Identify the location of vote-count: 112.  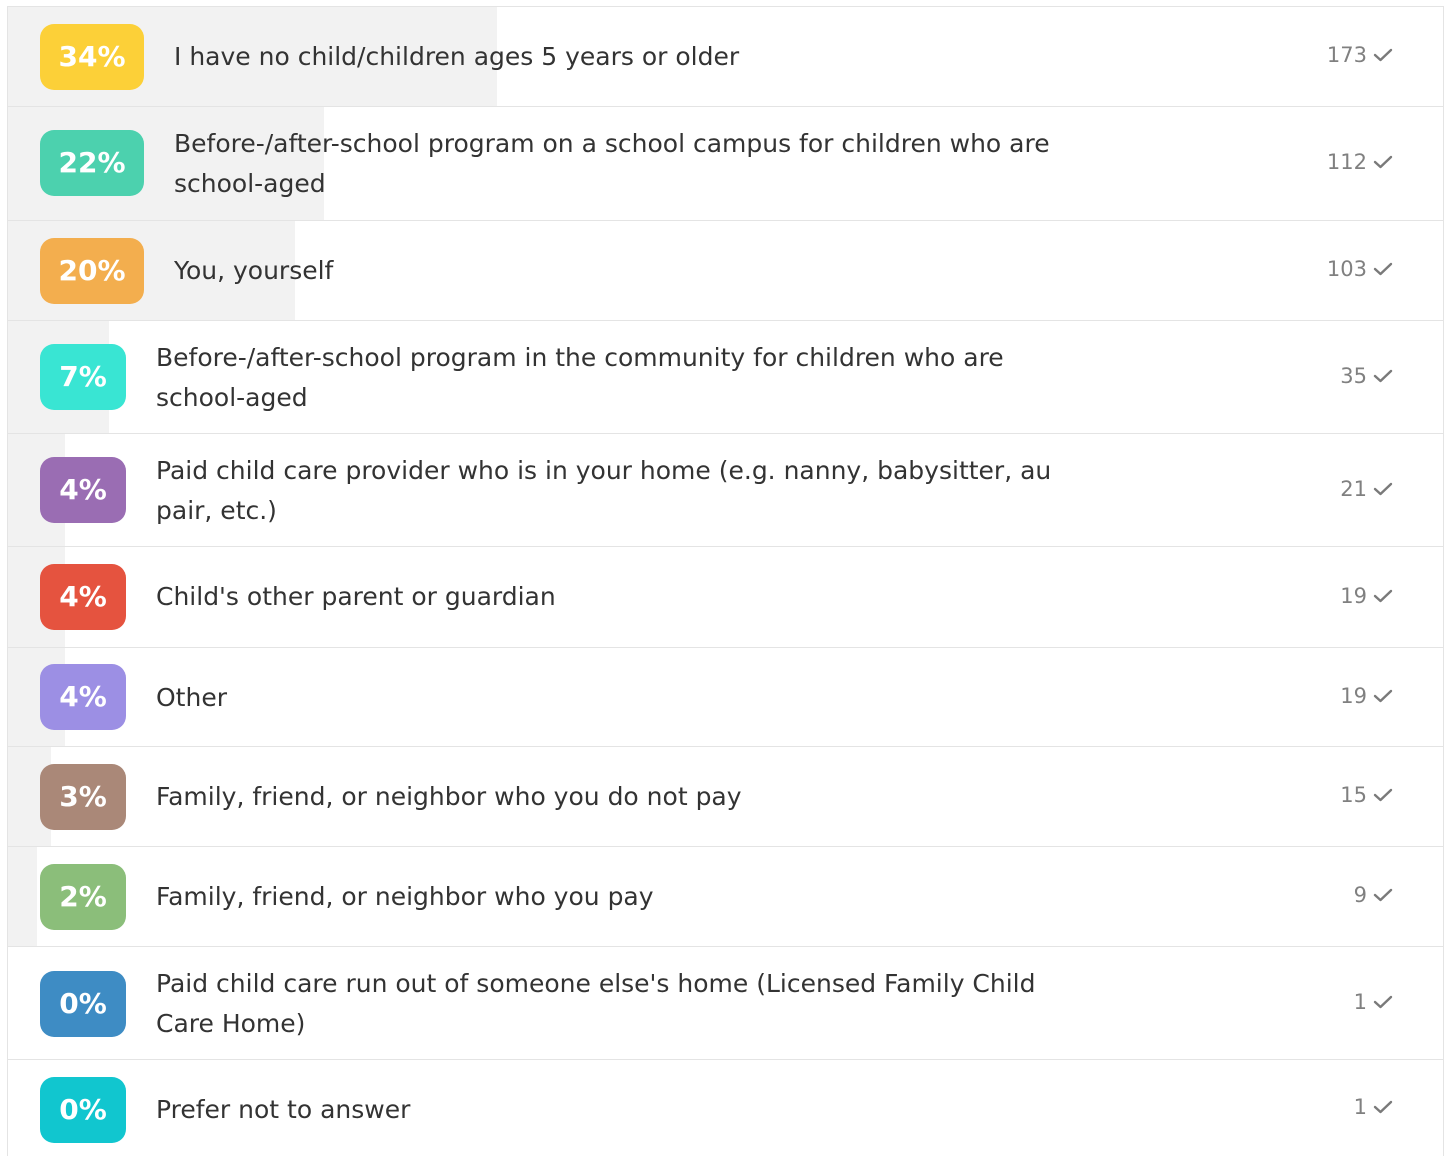
(1360, 162).